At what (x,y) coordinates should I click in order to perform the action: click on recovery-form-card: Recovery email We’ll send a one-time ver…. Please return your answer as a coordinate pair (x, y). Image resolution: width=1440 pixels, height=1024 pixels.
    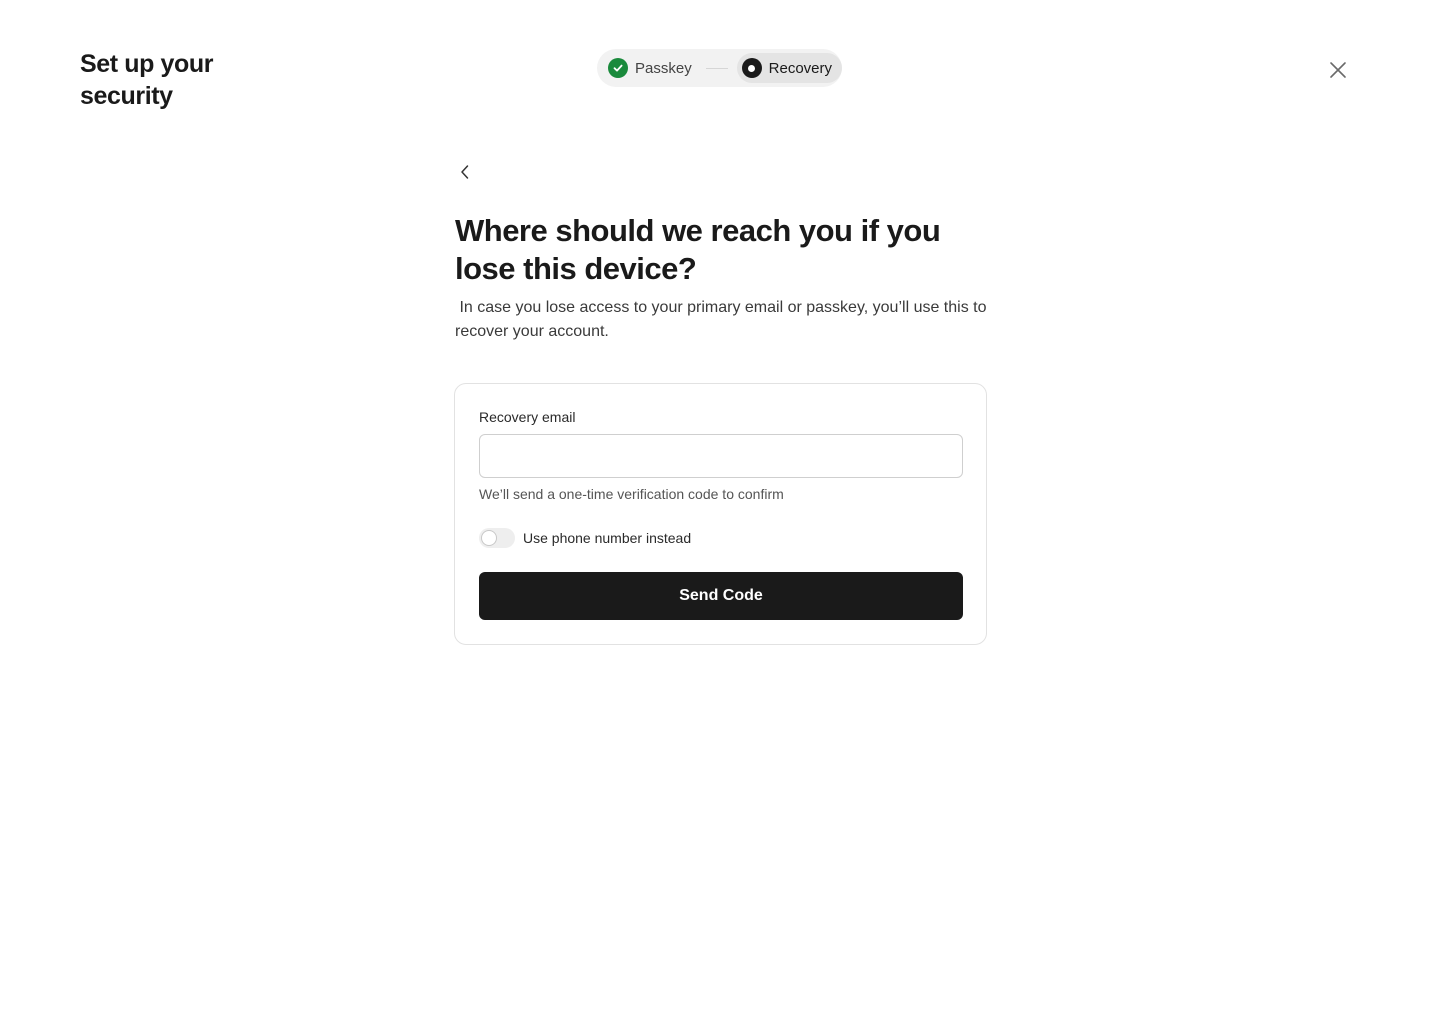
    Looking at the image, I should click on (720, 514).